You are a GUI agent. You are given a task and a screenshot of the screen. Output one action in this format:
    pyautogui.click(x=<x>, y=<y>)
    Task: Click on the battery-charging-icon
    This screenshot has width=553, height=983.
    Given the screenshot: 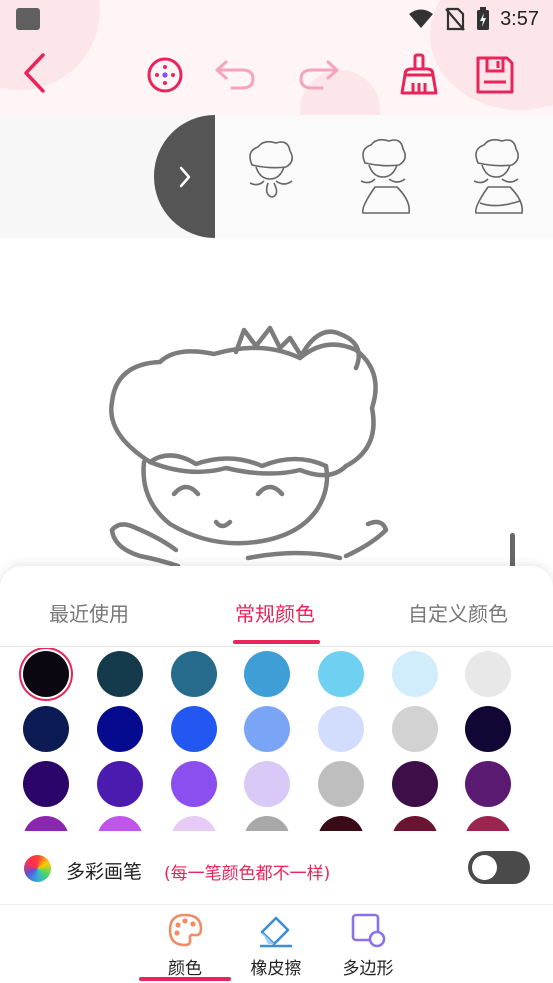 What is the action you would take?
    pyautogui.click(x=483, y=18)
    